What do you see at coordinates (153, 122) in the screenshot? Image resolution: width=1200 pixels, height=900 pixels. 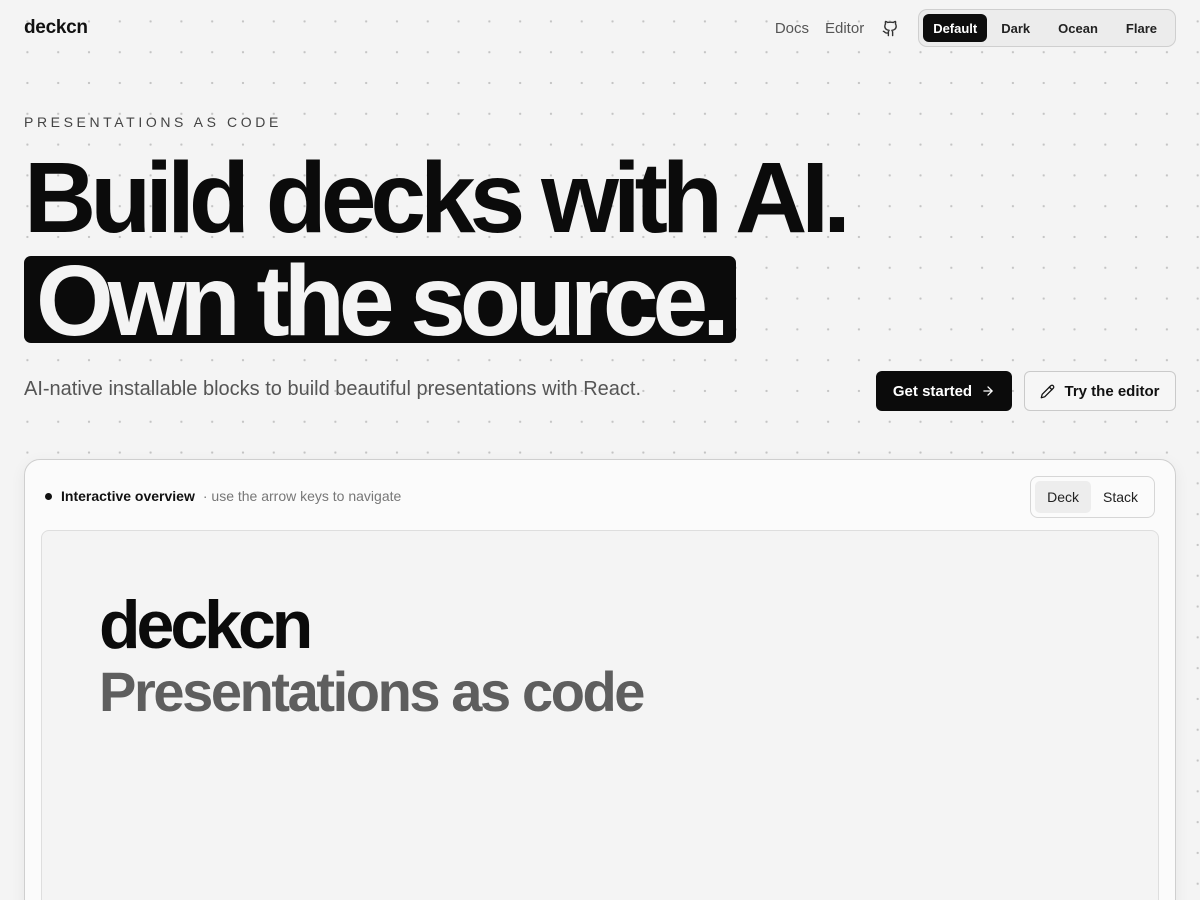 I see `hero-eyebrow: PRESENTATIONS AS CODE` at bounding box center [153, 122].